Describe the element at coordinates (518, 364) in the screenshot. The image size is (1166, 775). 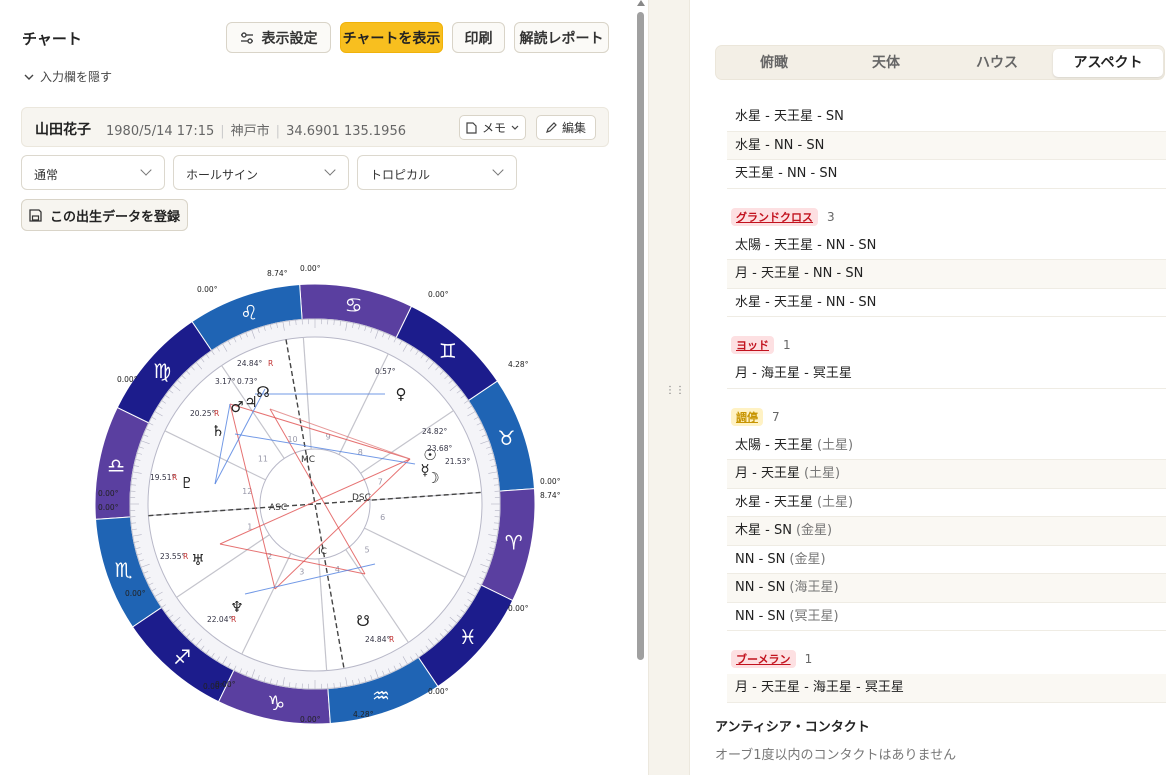
I see `cusp-degree-label: 4.28°` at that location.